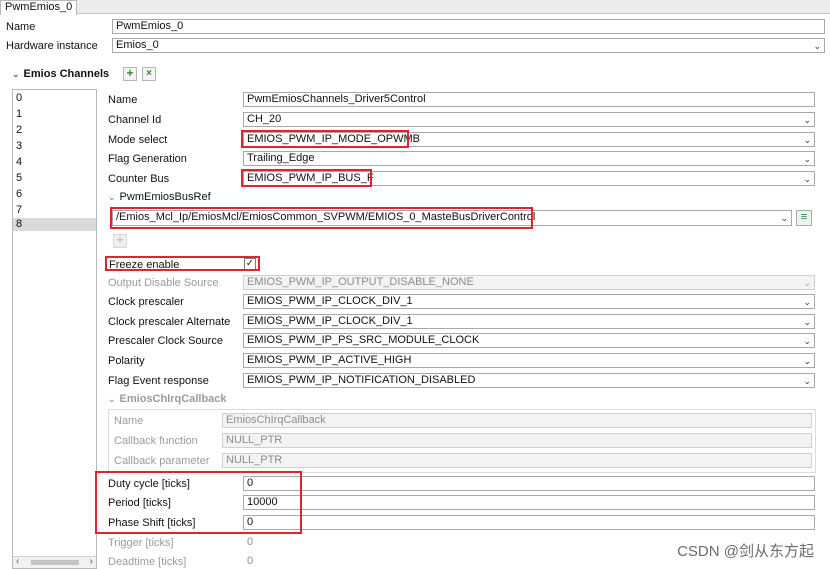 This screenshot has width=830, height=569. What do you see at coordinates (149, 484) in the screenshot?
I see `duty-cycle-label: Duty cycle [ticks]` at bounding box center [149, 484].